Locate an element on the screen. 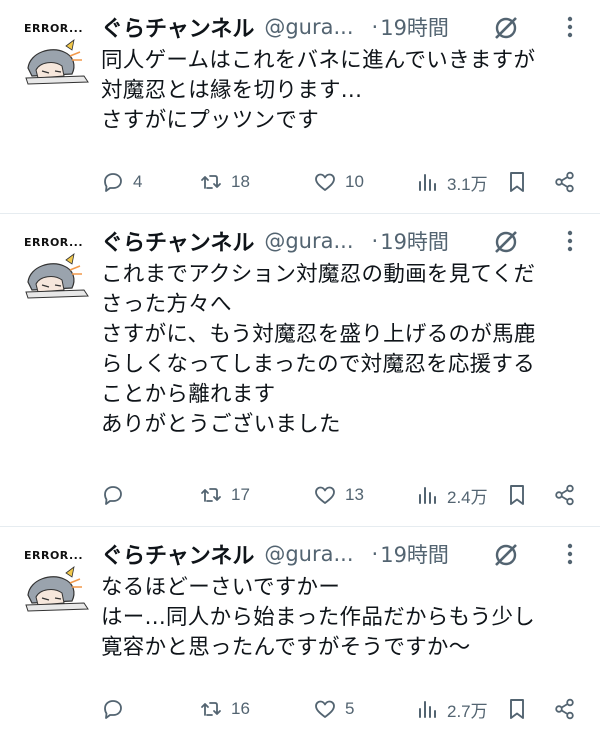 This screenshot has width=600, height=732. tweet-line: らしくなってしまったので対魔忍を応援する is located at coordinates (318, 364).